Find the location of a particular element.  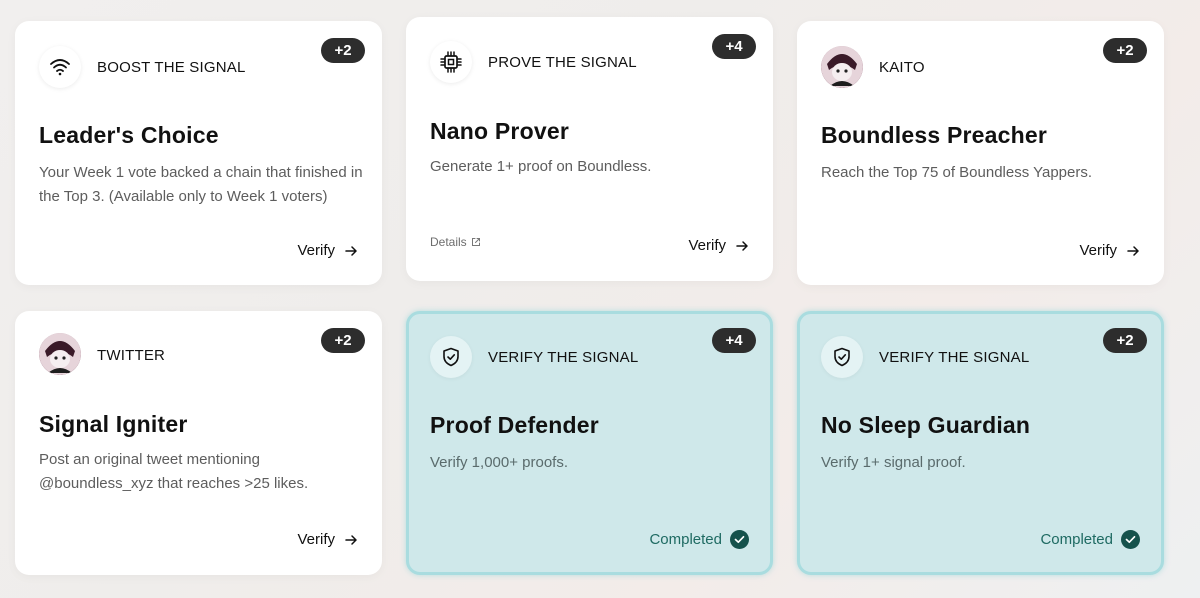

card-category: PROVE THE SIGNAL is located at coordinates (562, 62).